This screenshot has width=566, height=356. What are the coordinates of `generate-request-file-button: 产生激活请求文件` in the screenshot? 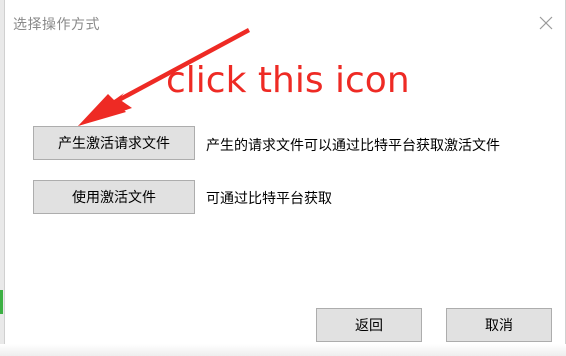 It's located at (114, 143).